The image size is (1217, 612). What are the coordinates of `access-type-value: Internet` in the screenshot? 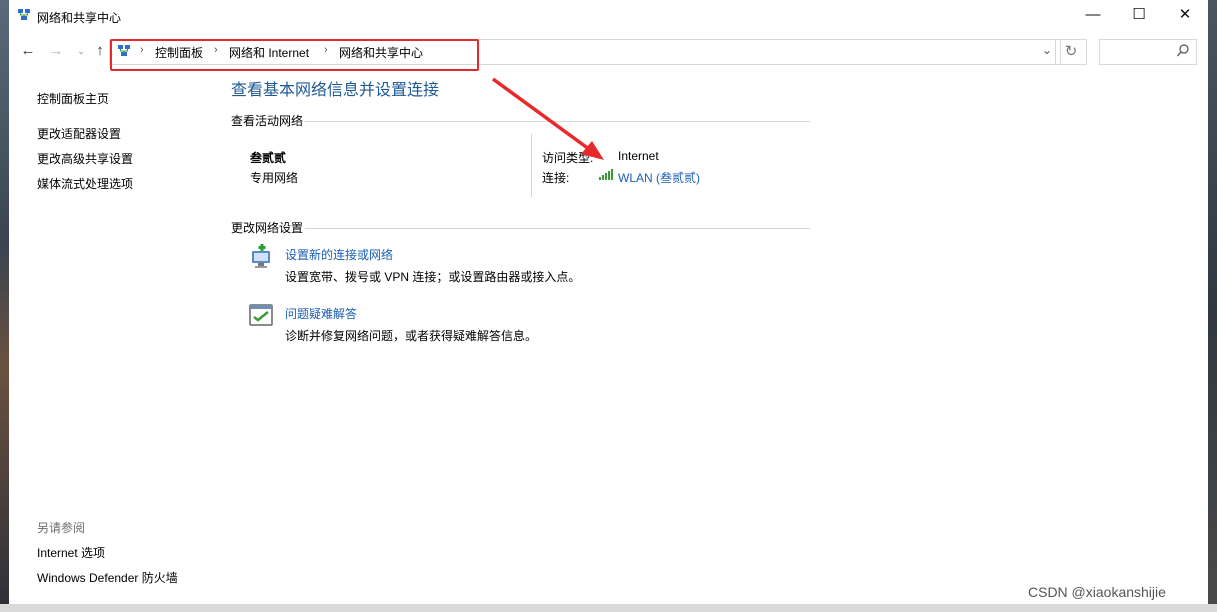 It's located at (638, 156).